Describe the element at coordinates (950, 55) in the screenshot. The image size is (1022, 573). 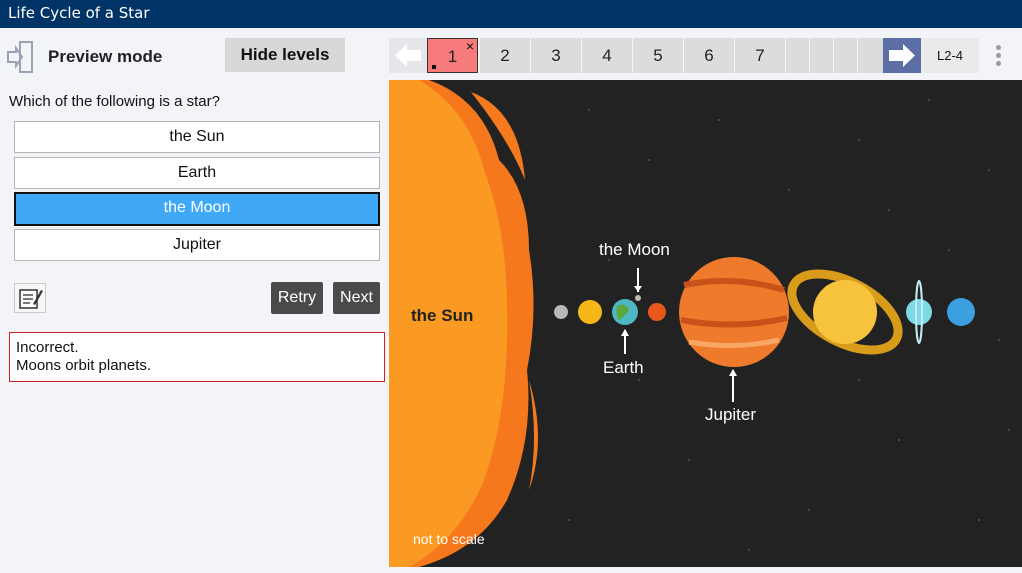
I see `level-code: L2-4` at that location.